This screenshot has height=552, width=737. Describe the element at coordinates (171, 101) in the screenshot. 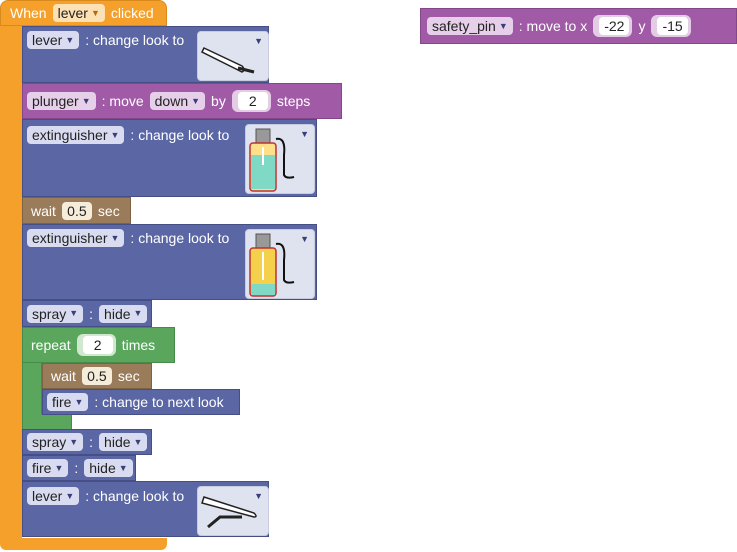

I see `direction-value: down` at that location.